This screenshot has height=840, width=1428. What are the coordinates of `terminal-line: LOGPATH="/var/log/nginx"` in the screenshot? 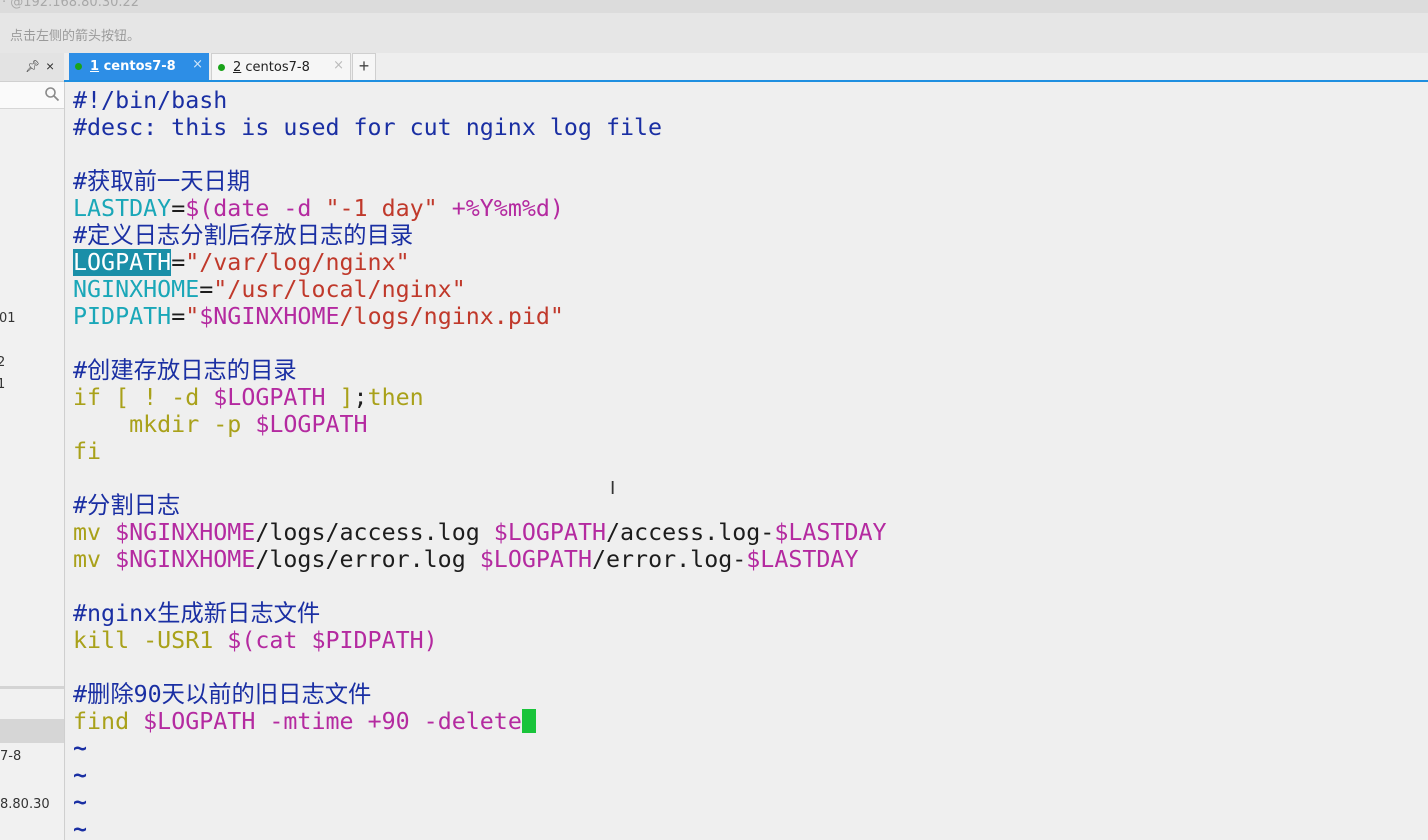 It's located at (241, 262).